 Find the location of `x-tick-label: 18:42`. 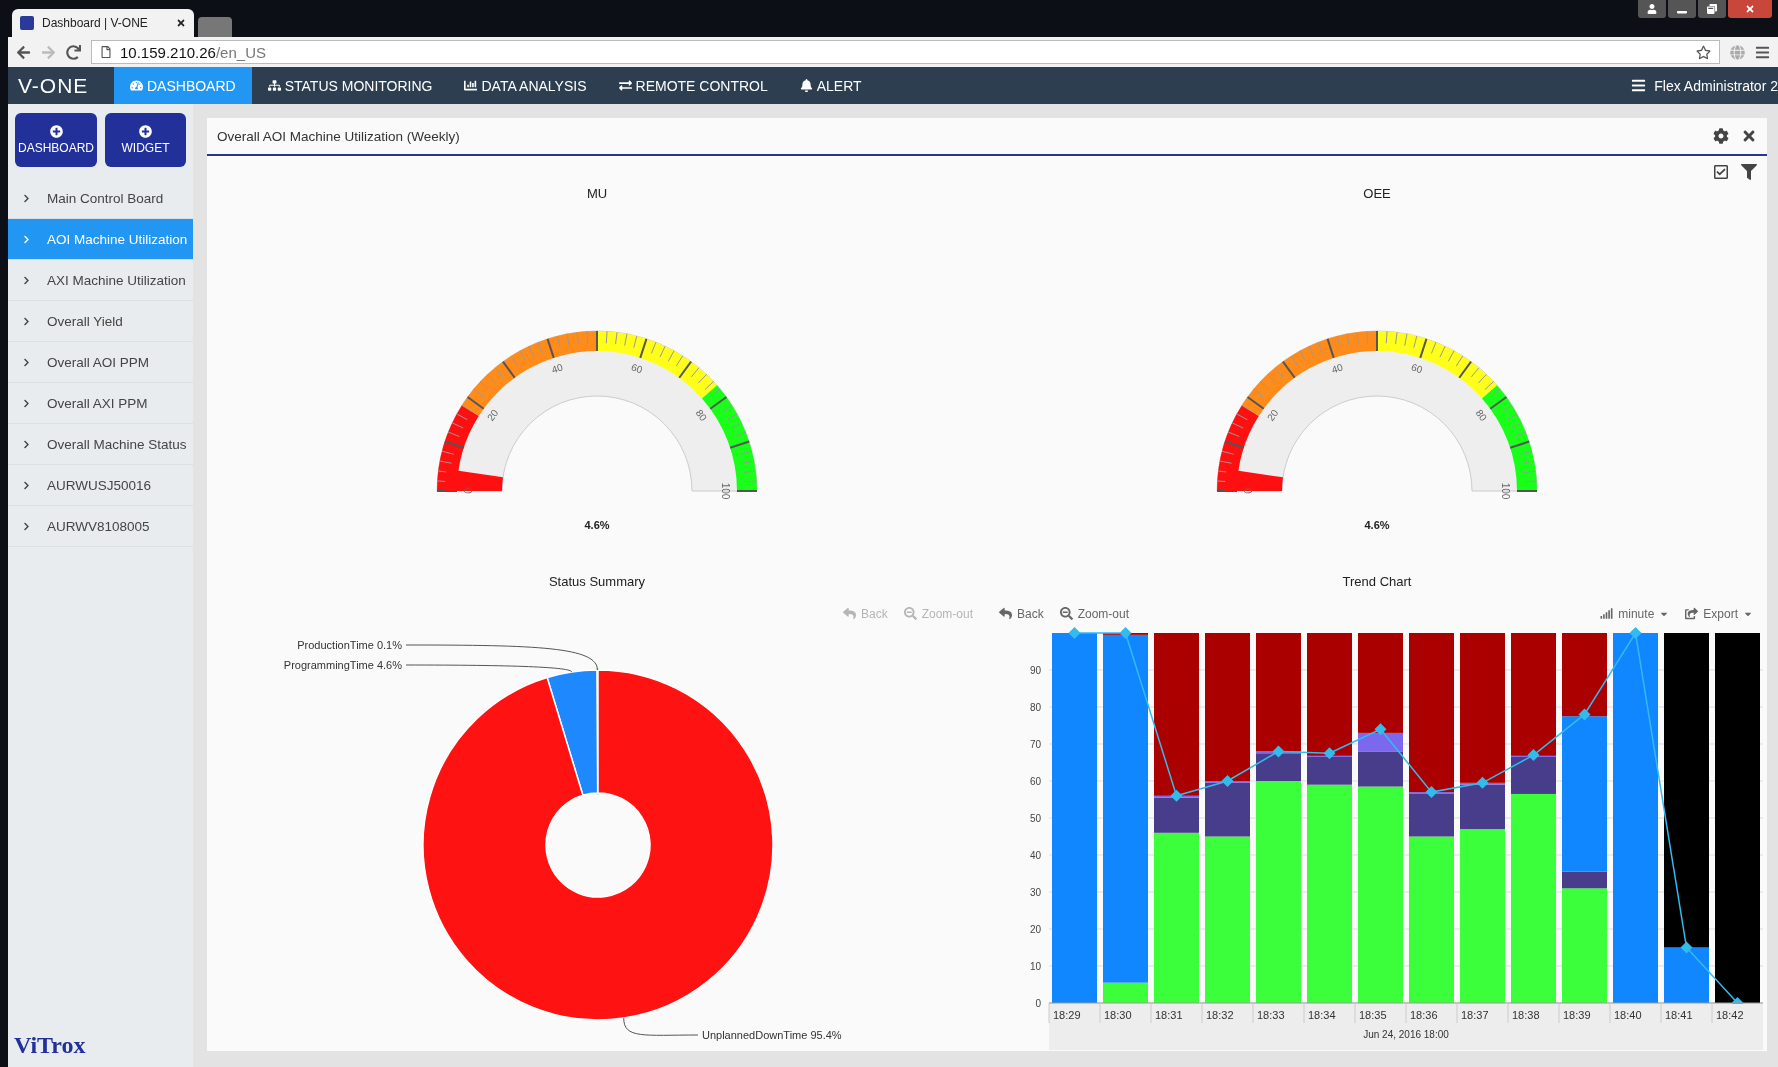

x-tick-label: 18:42 is located at coordinates (1730, 1014).